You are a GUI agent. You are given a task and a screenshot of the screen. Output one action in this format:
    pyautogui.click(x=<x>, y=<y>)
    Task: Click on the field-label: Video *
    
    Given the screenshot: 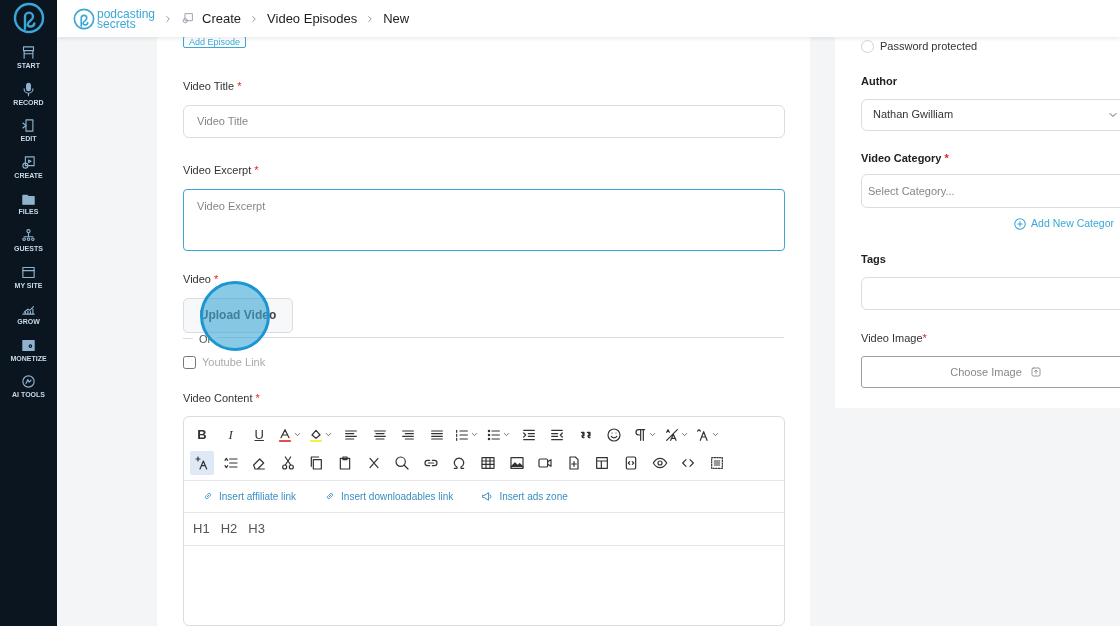 What is the action you would take?
    pyautogui.click(x=201, y=280)
    